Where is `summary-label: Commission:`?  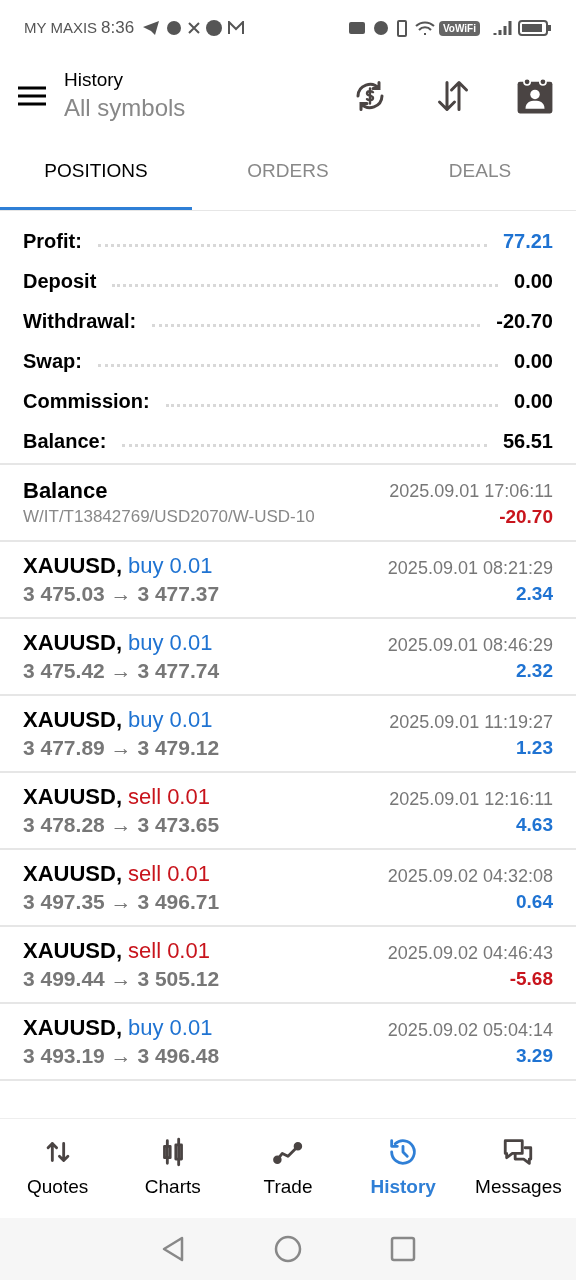 summary-label: Commission: is located at coordinates (86, 401).